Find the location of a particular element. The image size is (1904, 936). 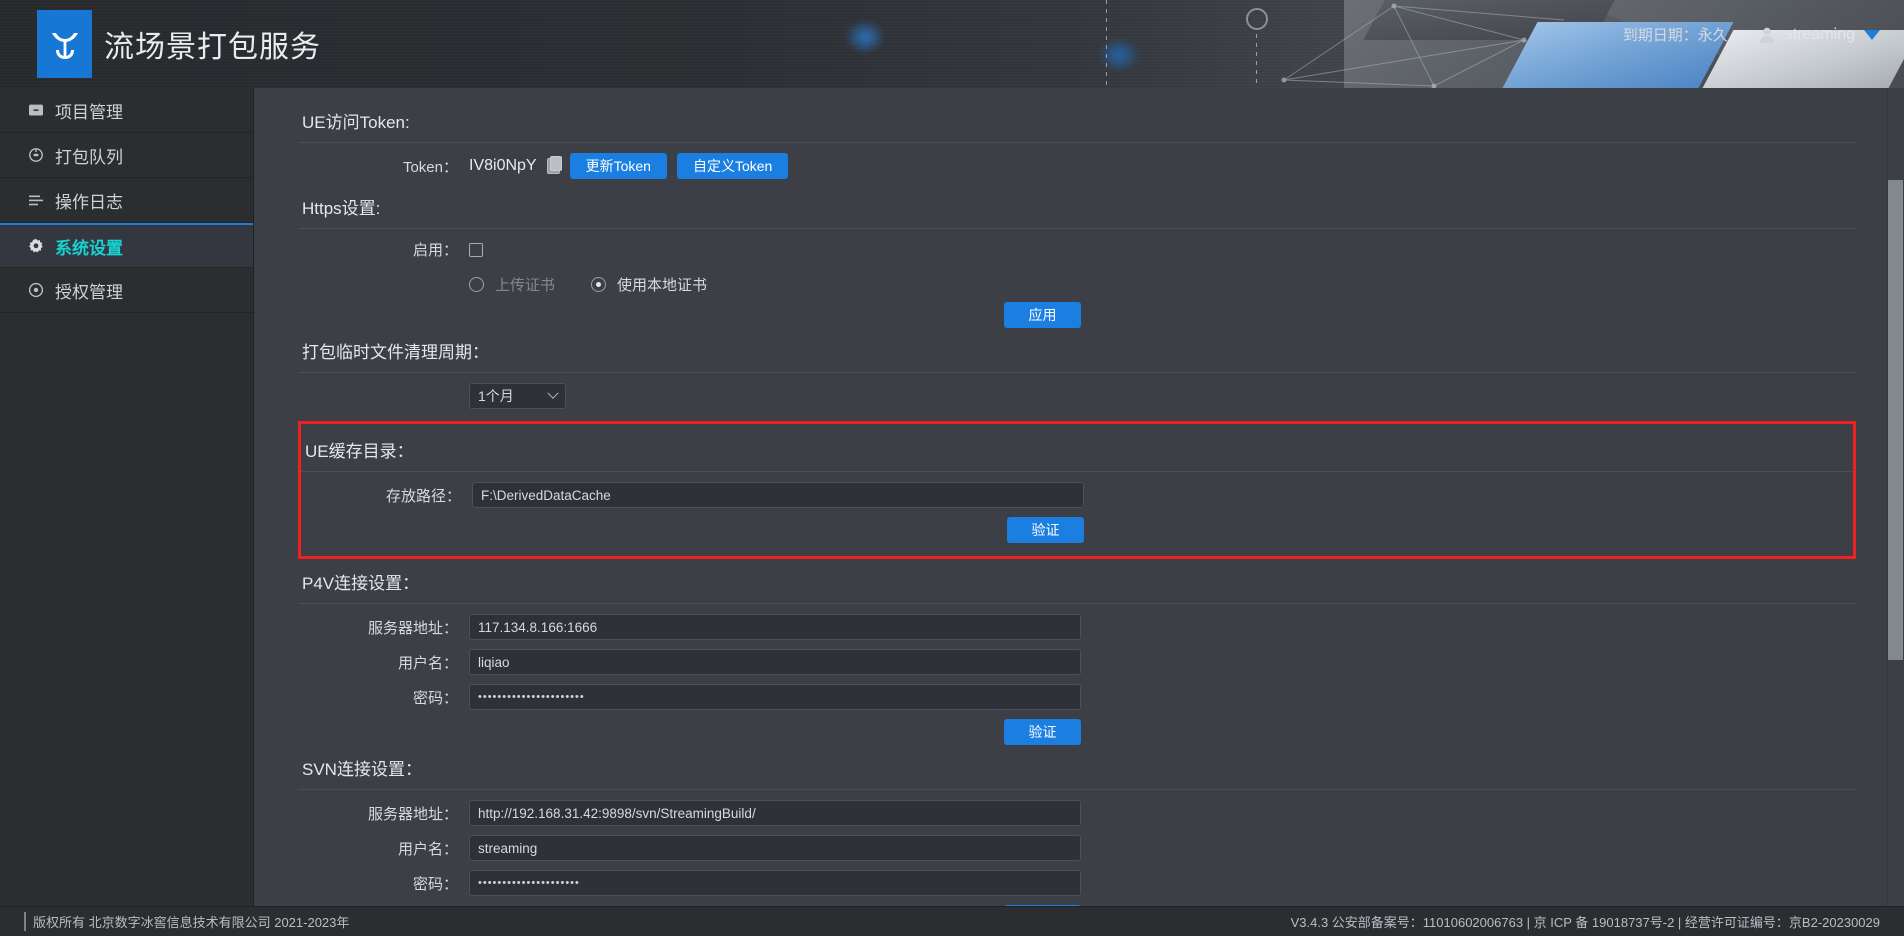

p4v-verify-button: 验证 is located at coordinates (1042, 732).